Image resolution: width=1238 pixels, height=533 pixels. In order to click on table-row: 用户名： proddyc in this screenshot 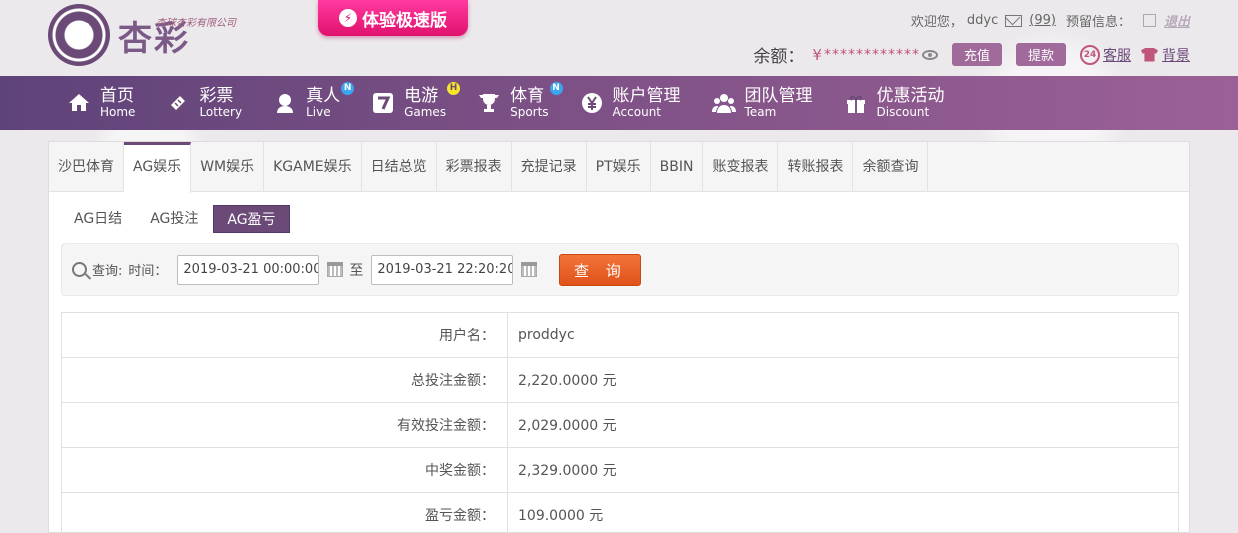, I will do `click(620, 335)`.